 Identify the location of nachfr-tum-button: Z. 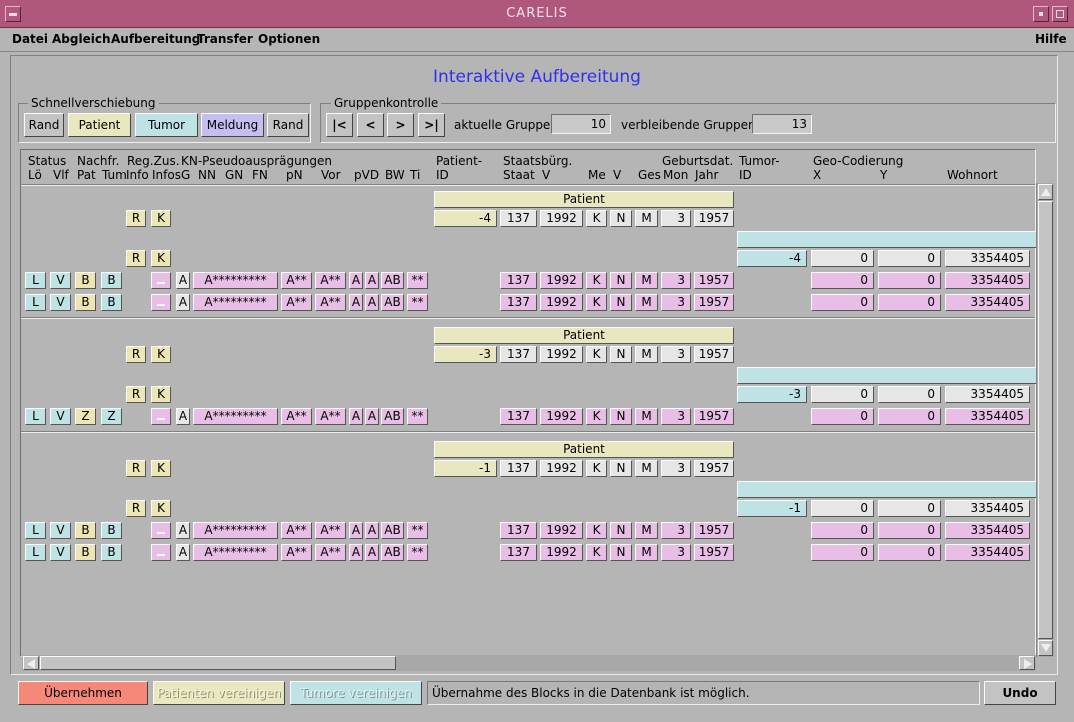
(111, 416).